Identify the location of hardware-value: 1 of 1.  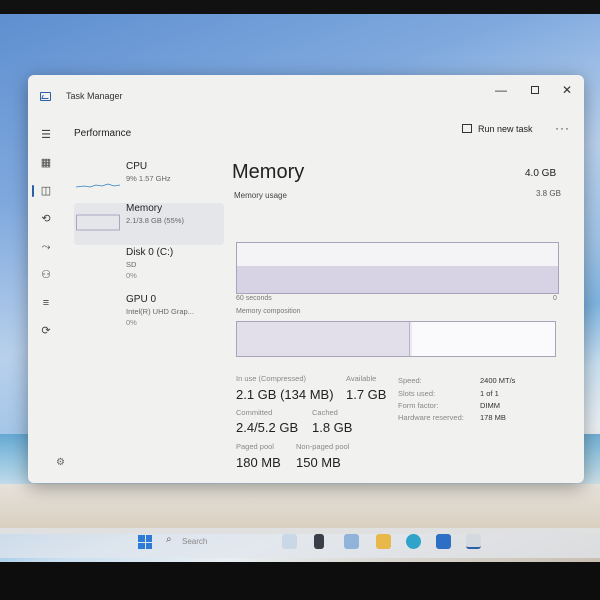
(489, 393).